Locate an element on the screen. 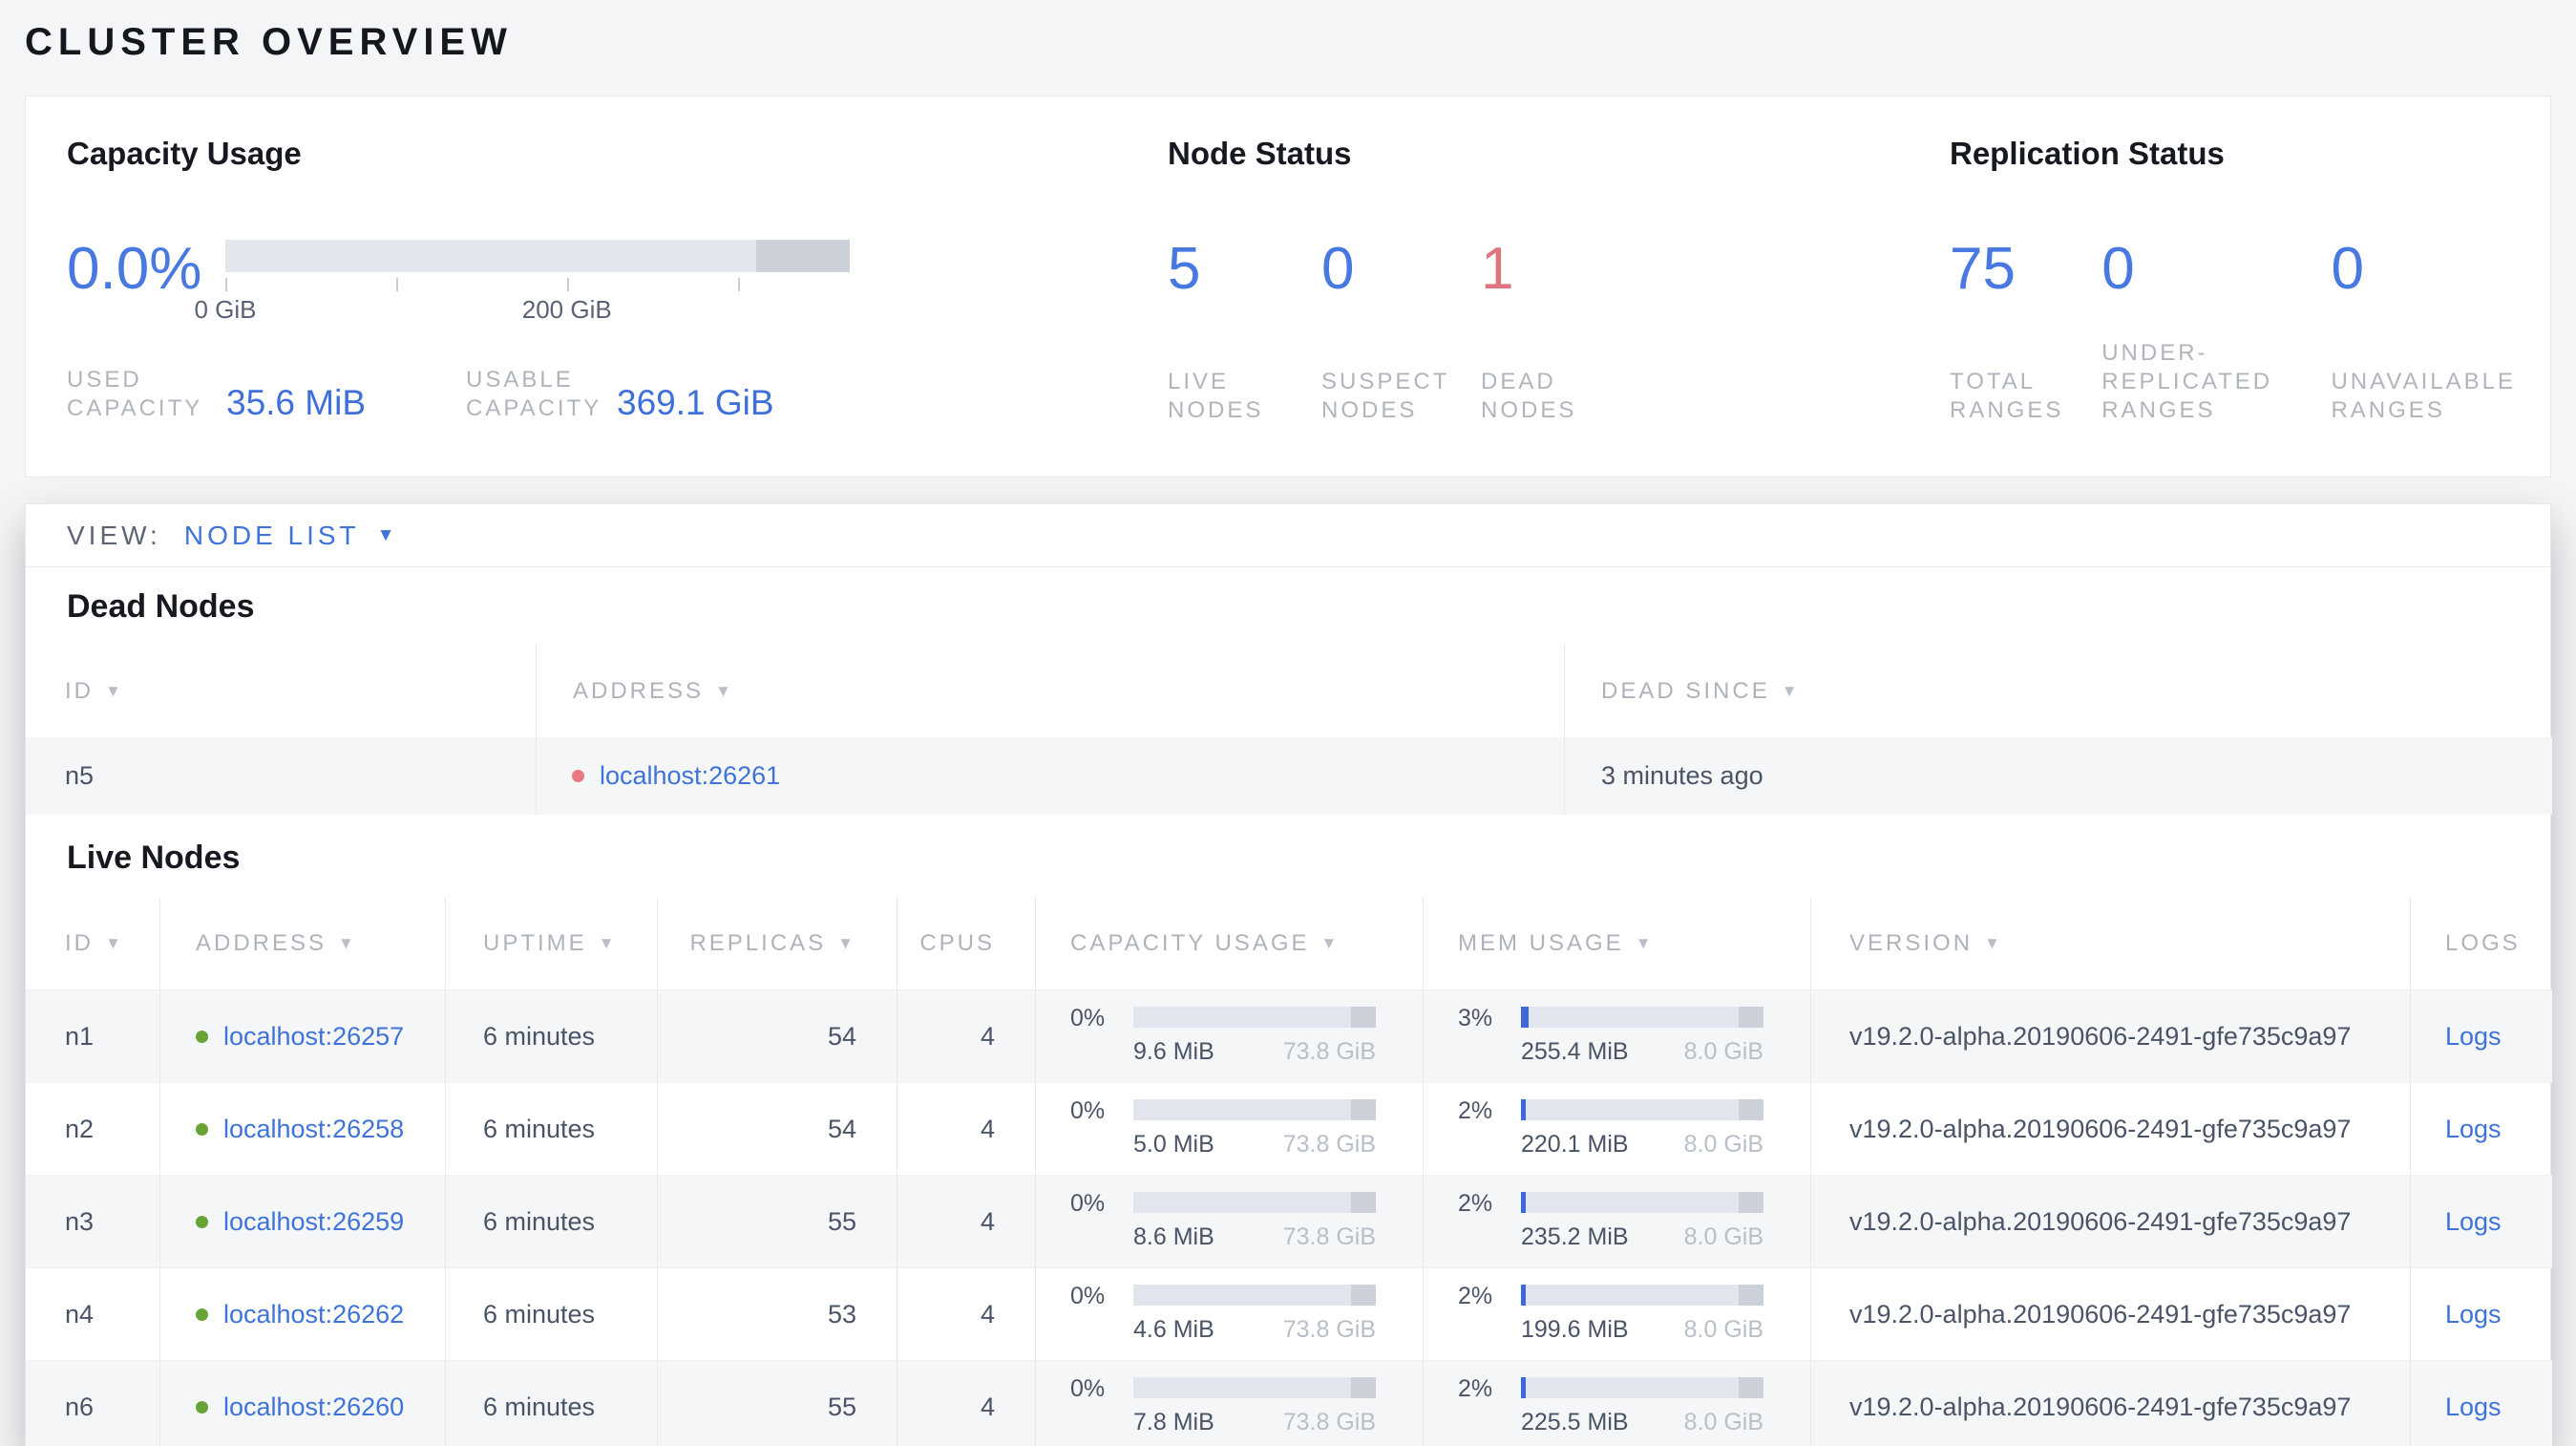 The width and height of the screenshot is (2576, 1446). col-capacity-usage: CAPACITY USAGE ▼ is located at coordinates (1230, 943).